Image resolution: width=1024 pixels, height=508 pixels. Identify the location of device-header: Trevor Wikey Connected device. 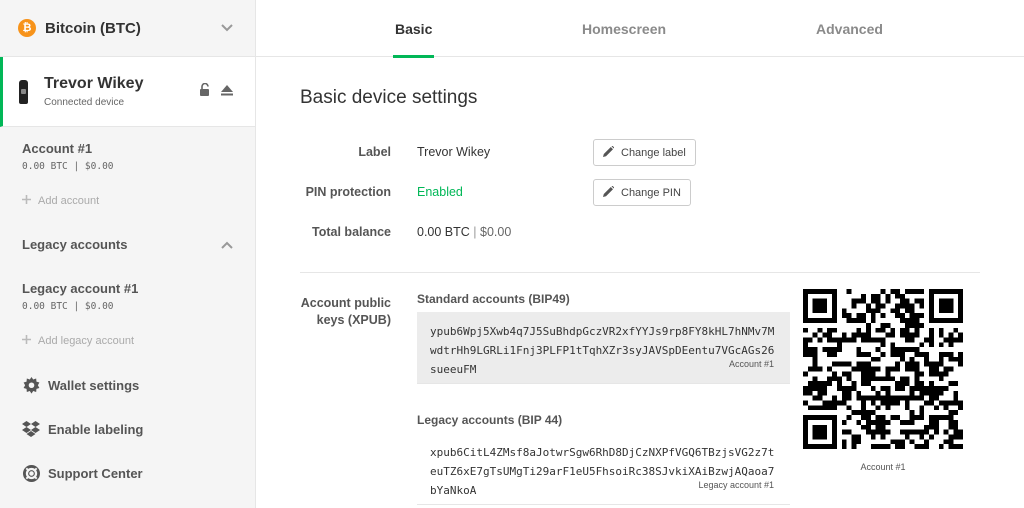
(127, 92).